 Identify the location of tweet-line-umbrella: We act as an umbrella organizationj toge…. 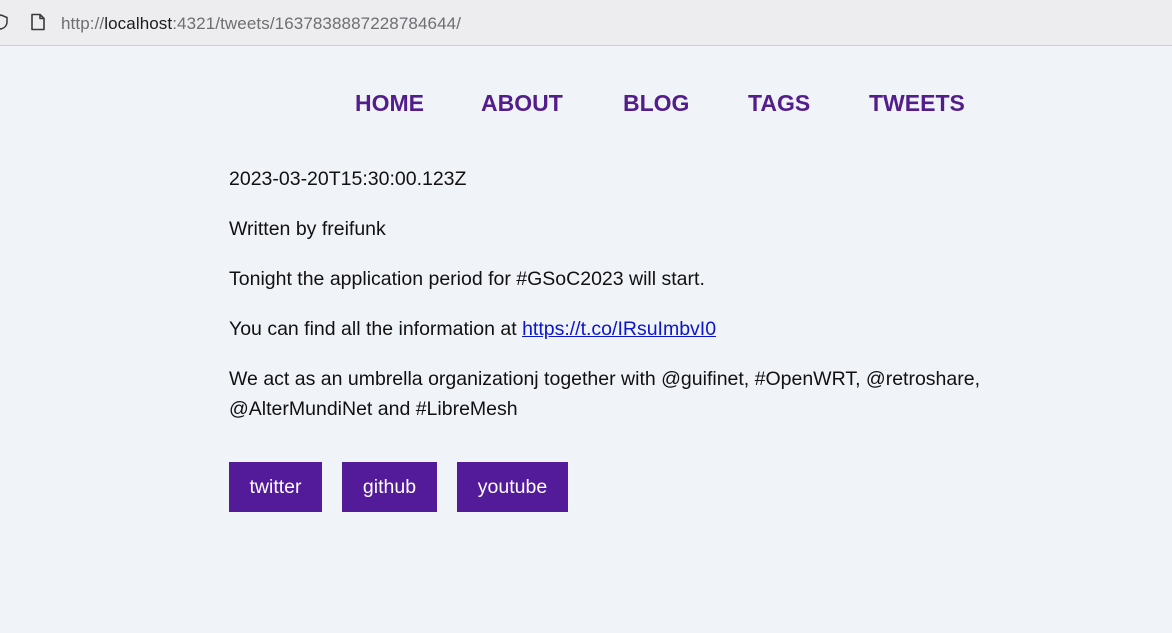
(629, 394).